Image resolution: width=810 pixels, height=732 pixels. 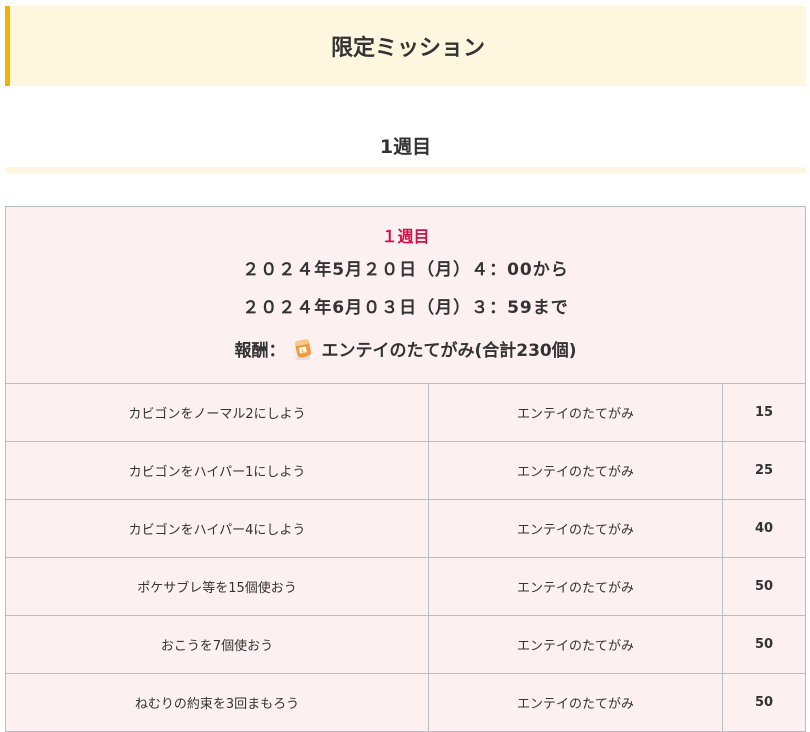 I want to click on mission-task: おこうを7個使おう, so click(x=217, y=644).